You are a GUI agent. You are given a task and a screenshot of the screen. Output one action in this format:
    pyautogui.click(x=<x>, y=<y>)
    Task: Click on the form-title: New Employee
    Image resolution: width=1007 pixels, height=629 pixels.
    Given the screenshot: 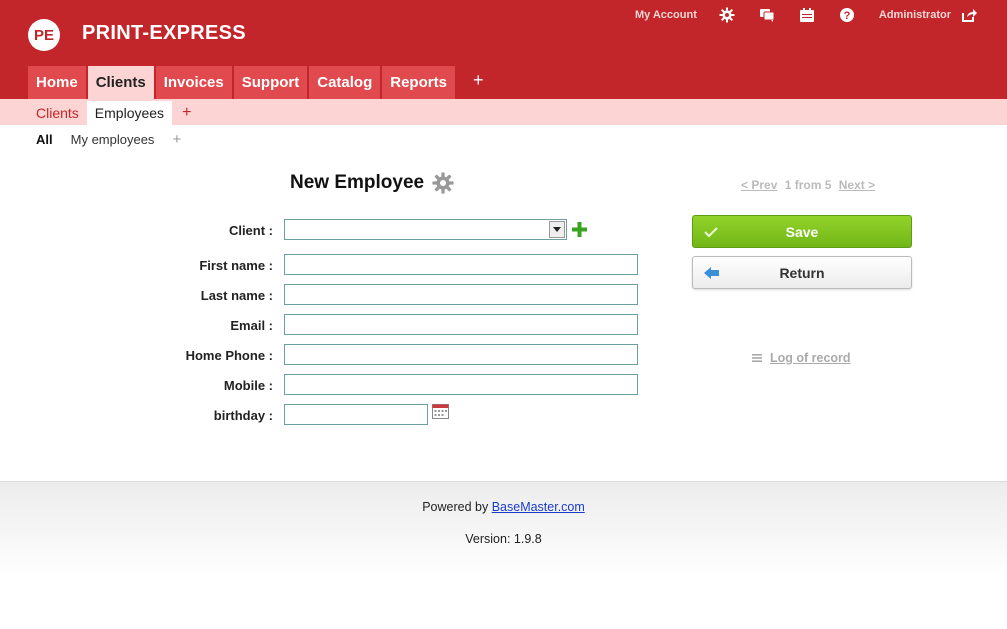 What is the action you would take?
    pyautogui.click(x=372, y=183)
    